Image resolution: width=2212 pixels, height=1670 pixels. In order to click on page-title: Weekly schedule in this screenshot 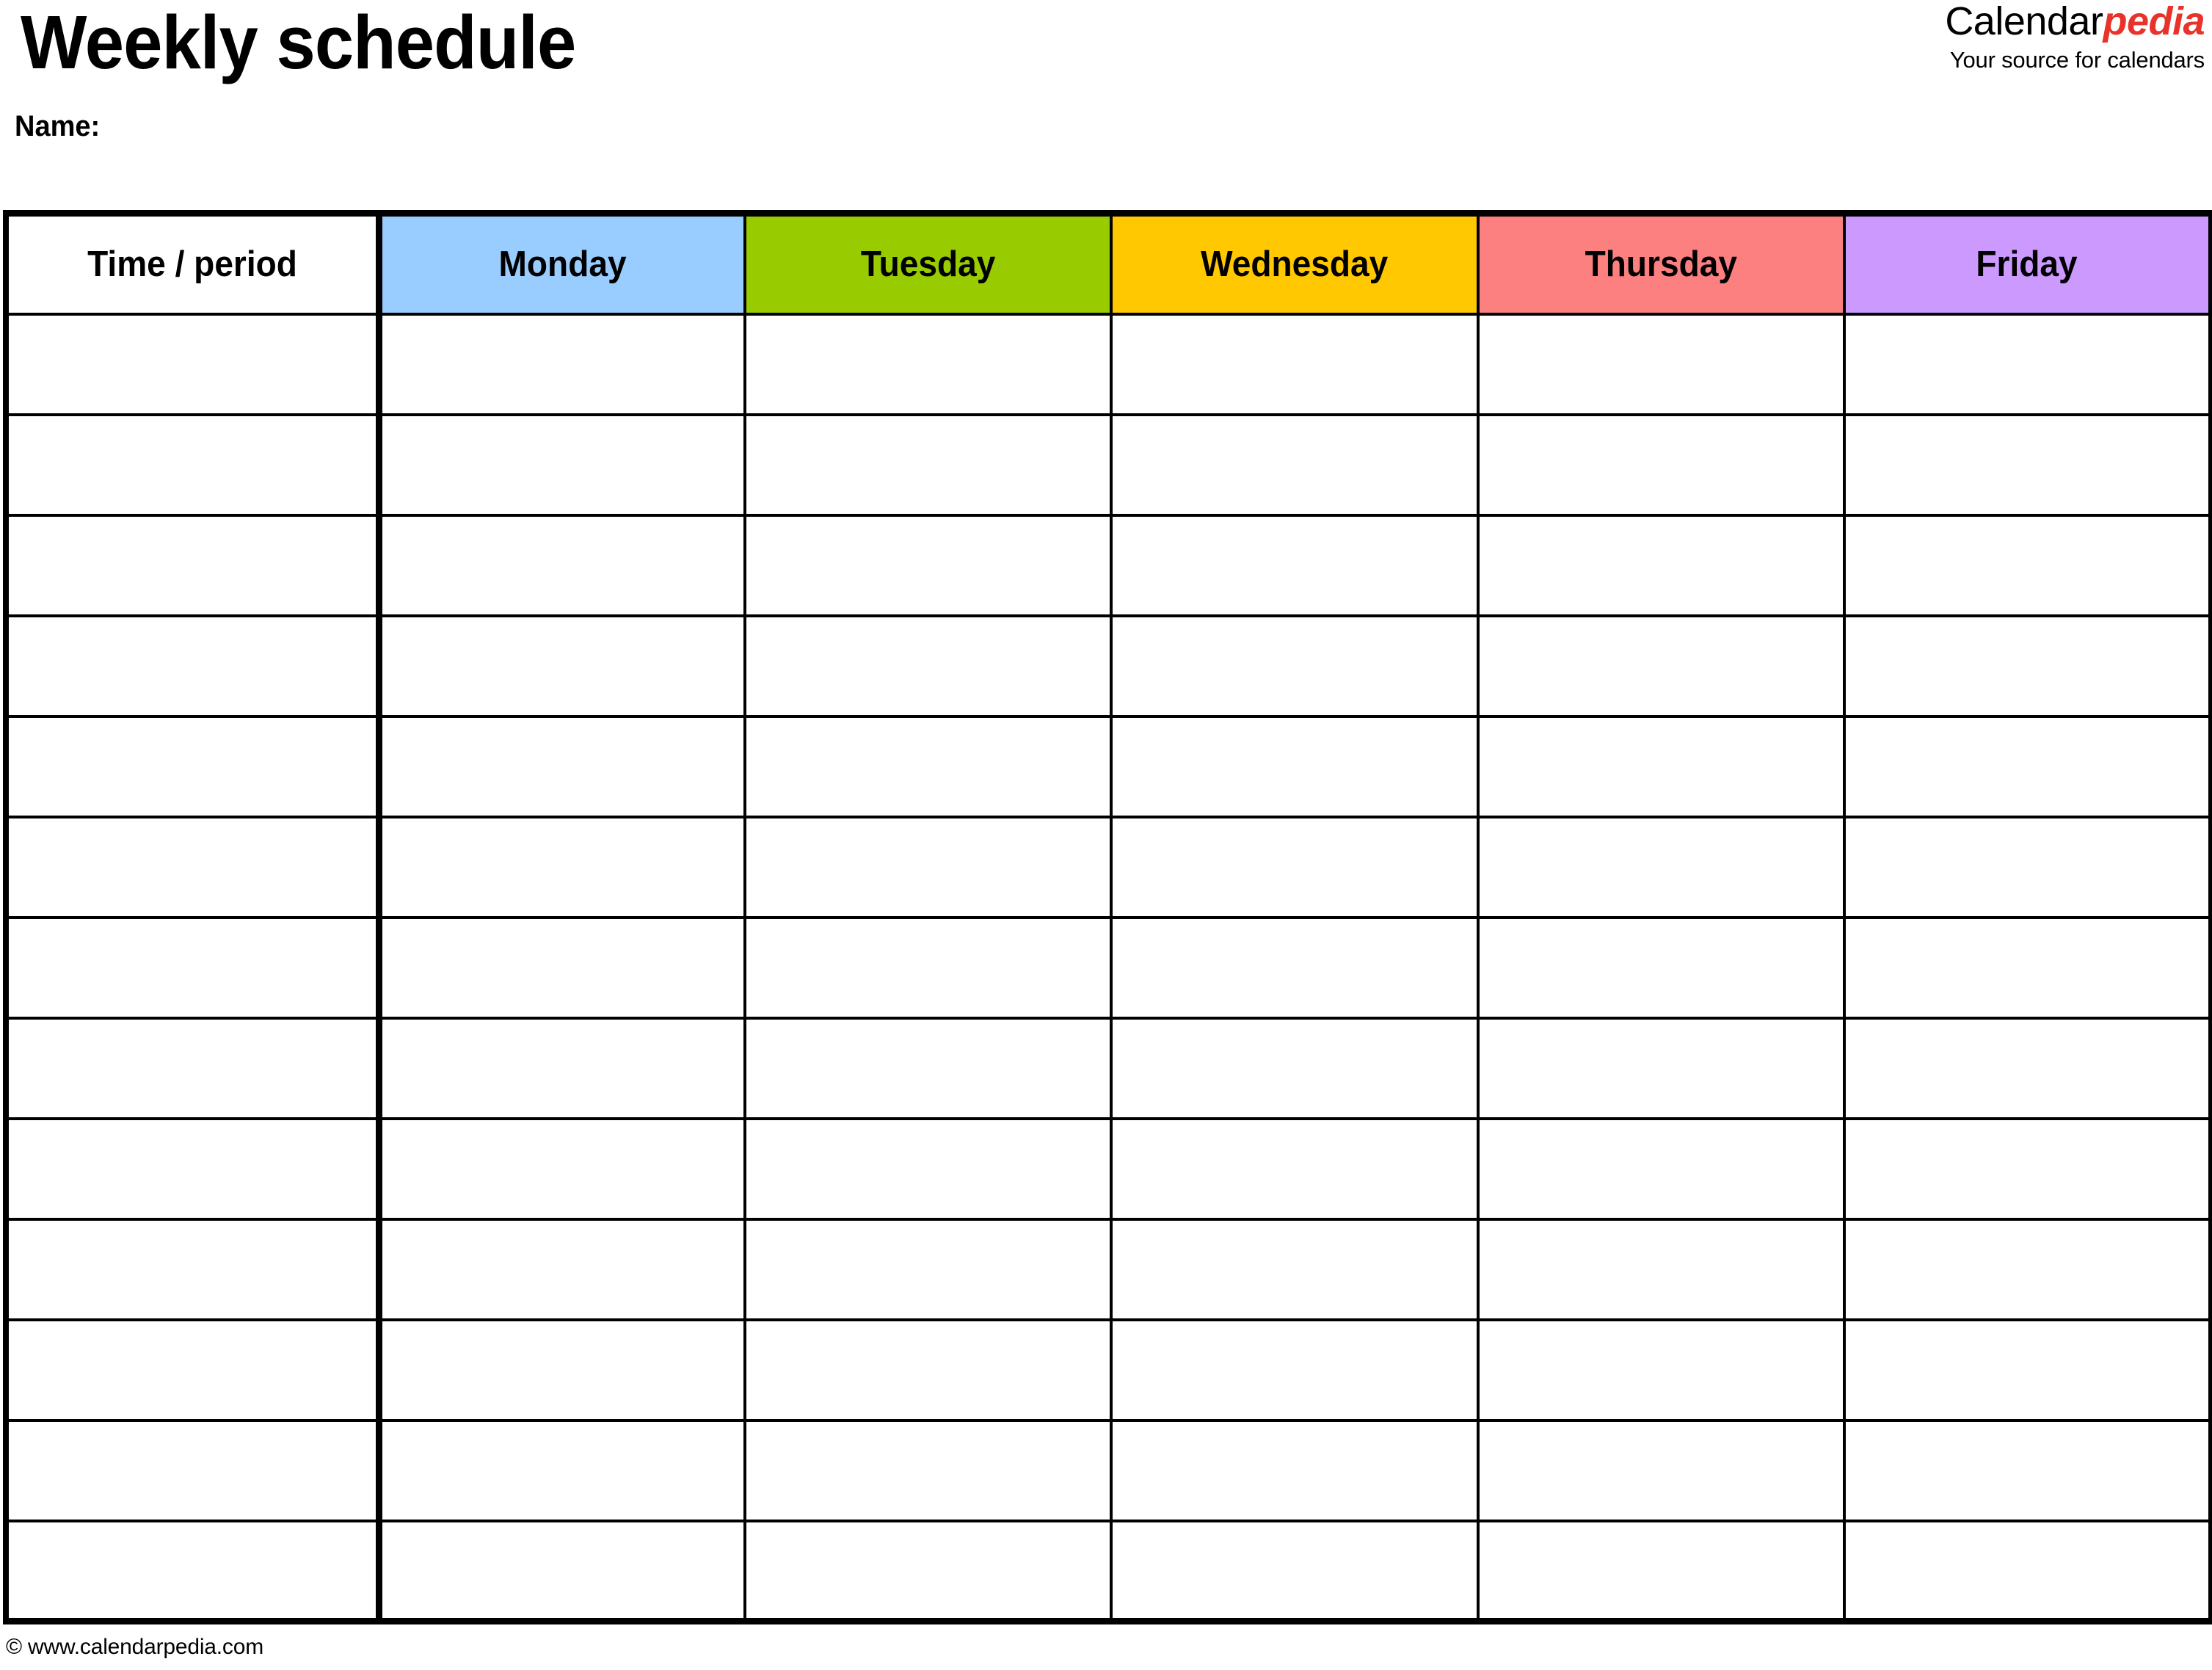, I will do `click(298, 42)`.